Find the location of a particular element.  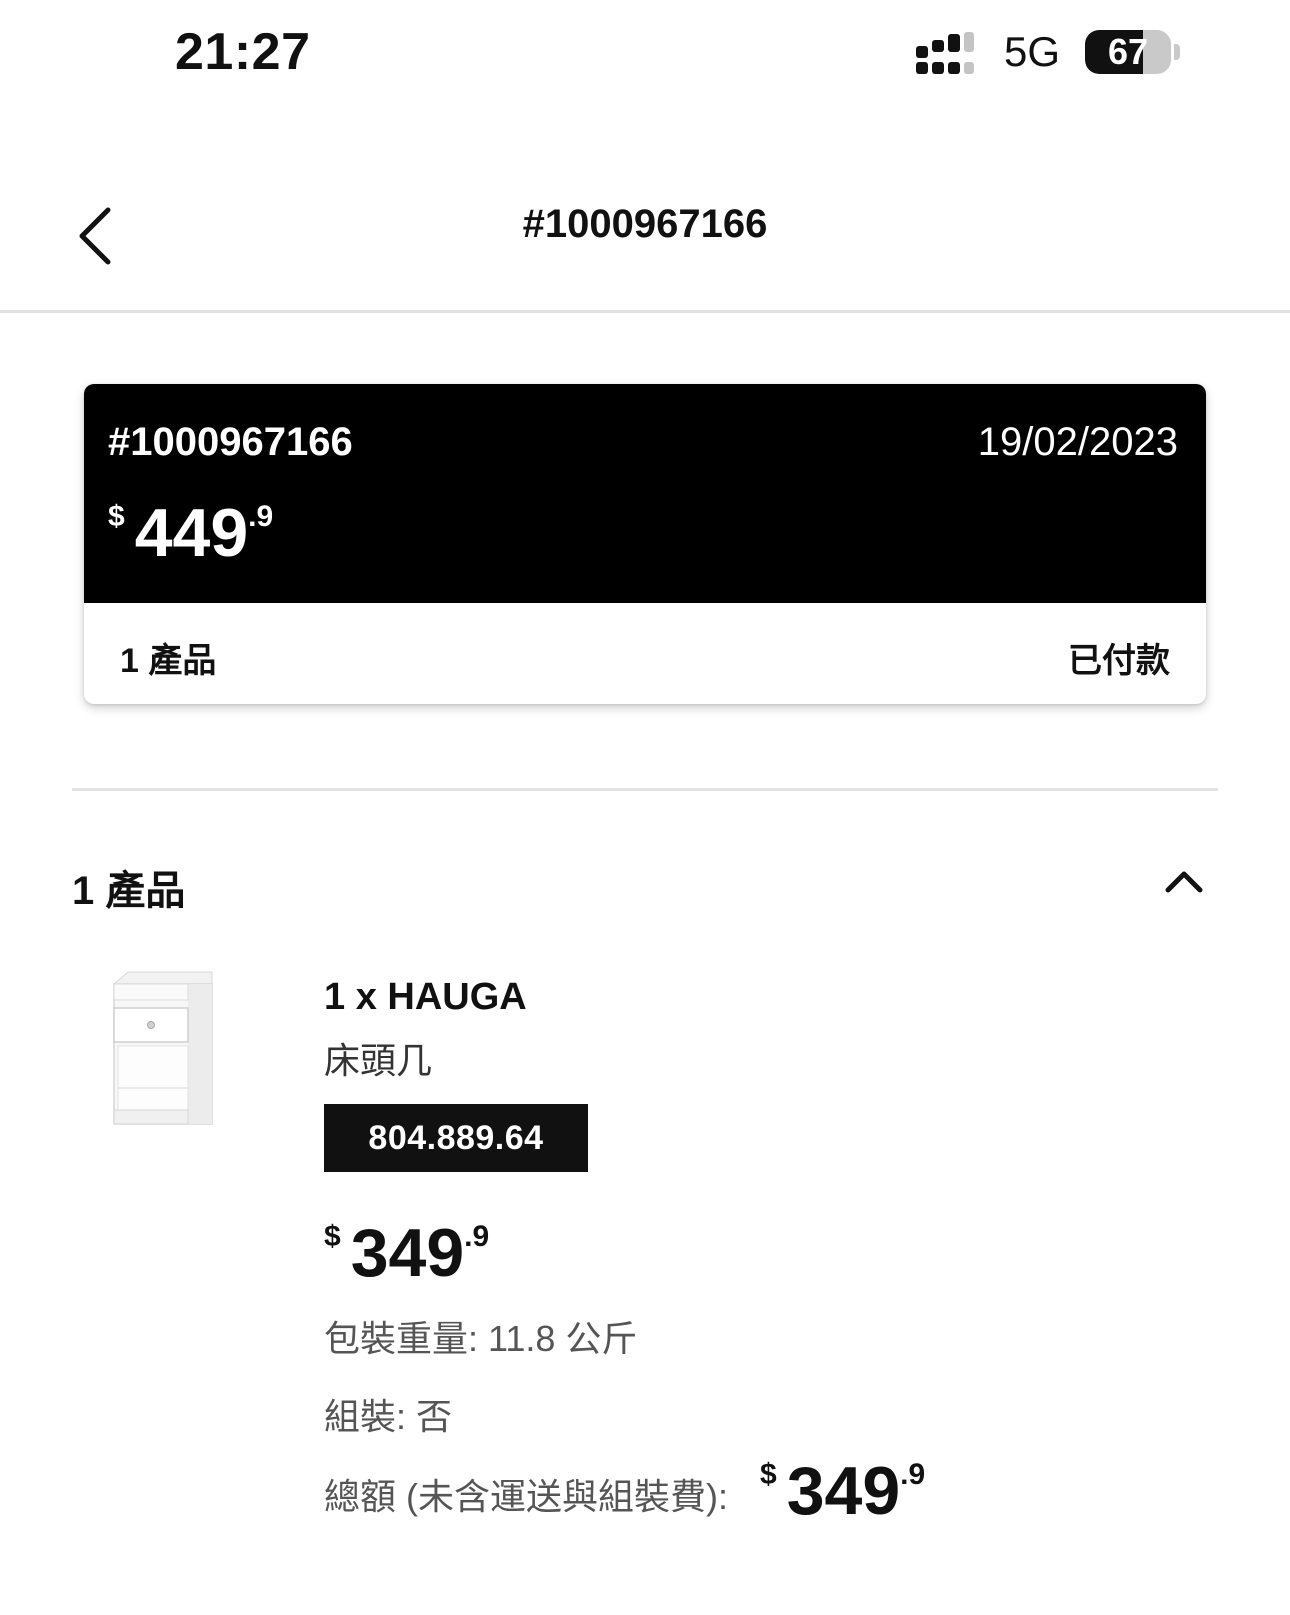

package-weight: 包裝重量: 11.8 公斤 is located at coordinates (481, 1338).